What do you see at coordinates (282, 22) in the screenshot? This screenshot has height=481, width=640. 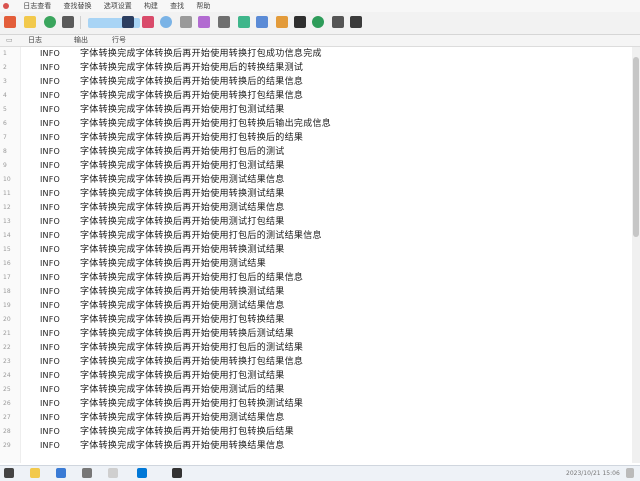 I see `export-icon` at bounding box center [282, 22].